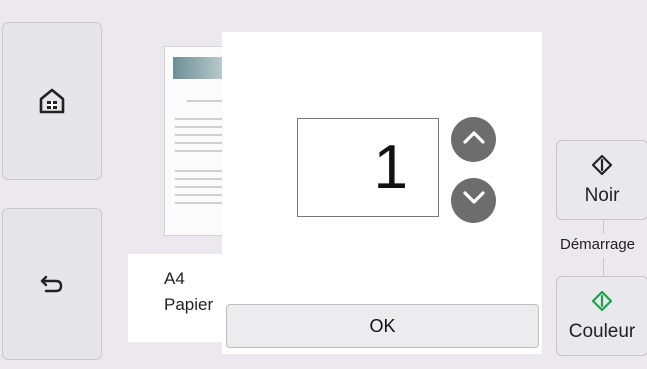  I want to click on start-diamond-icon, so click(602, 167).